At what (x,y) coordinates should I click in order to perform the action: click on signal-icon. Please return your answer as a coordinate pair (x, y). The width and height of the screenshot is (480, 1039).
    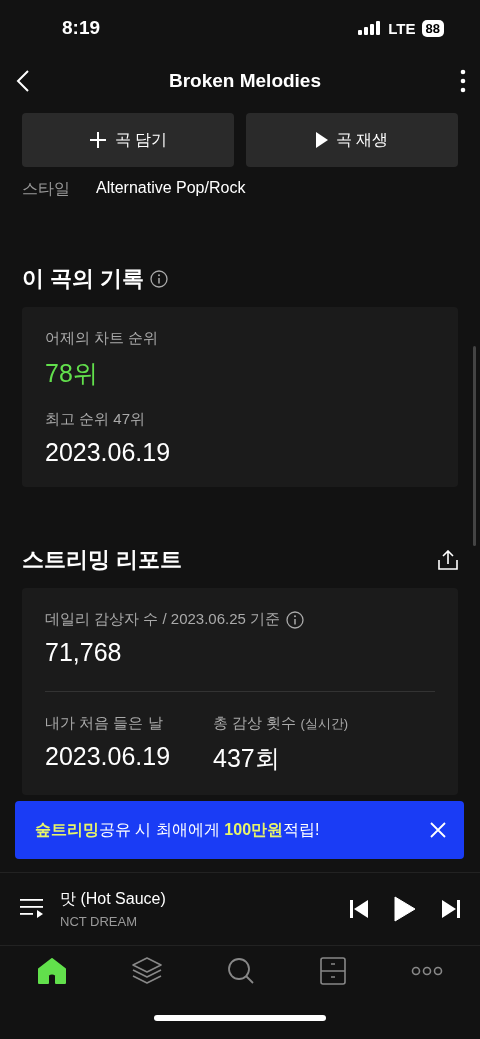
    Looking at the image, I should click on (370, 28).